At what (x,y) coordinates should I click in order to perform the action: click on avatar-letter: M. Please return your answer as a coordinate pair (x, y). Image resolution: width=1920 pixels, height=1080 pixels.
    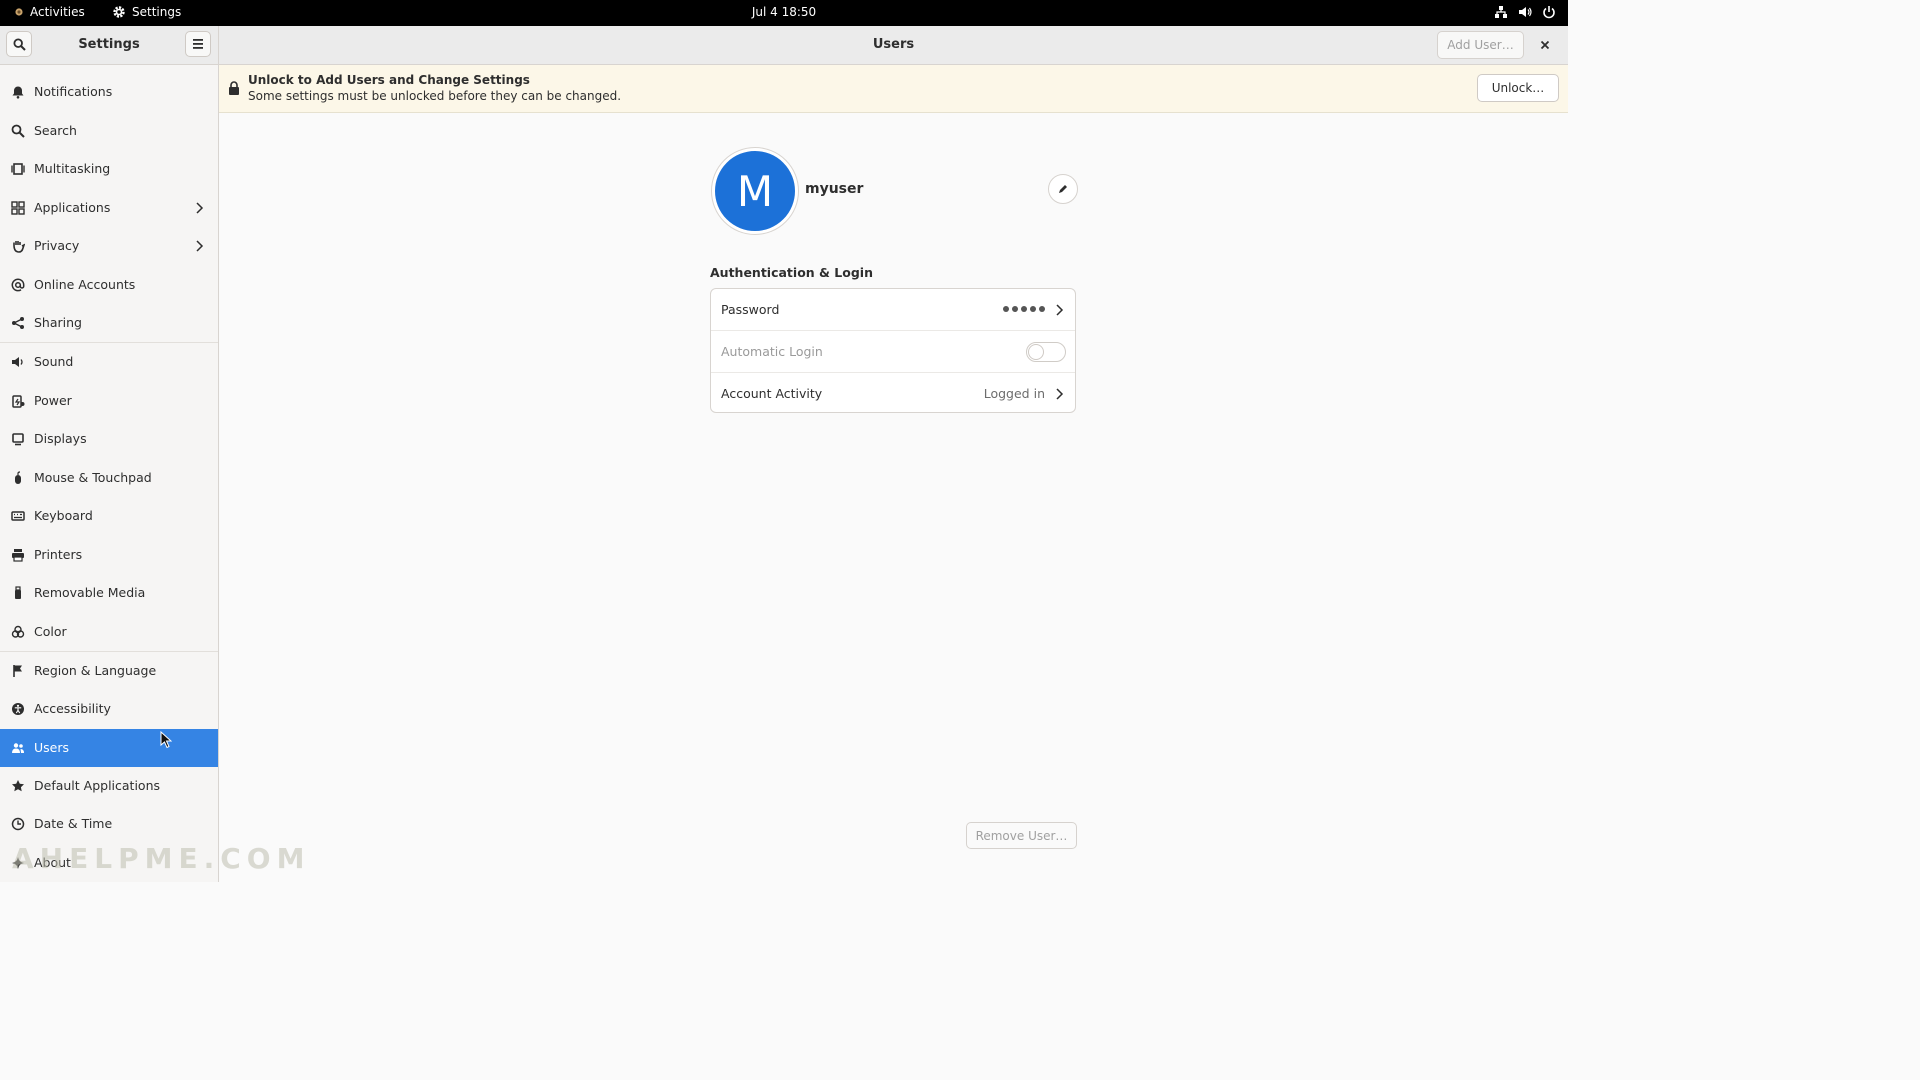
    Looking at the image, I should click on (755, 191).